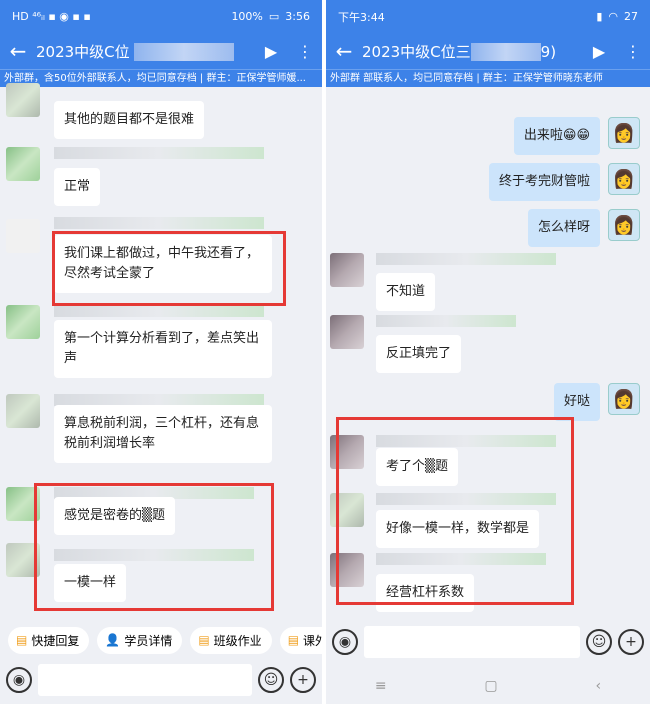 Image resolution: width=650 pixels, height=704 pixels. I want to click on message-bubble: 好哒, so click(576, 402).